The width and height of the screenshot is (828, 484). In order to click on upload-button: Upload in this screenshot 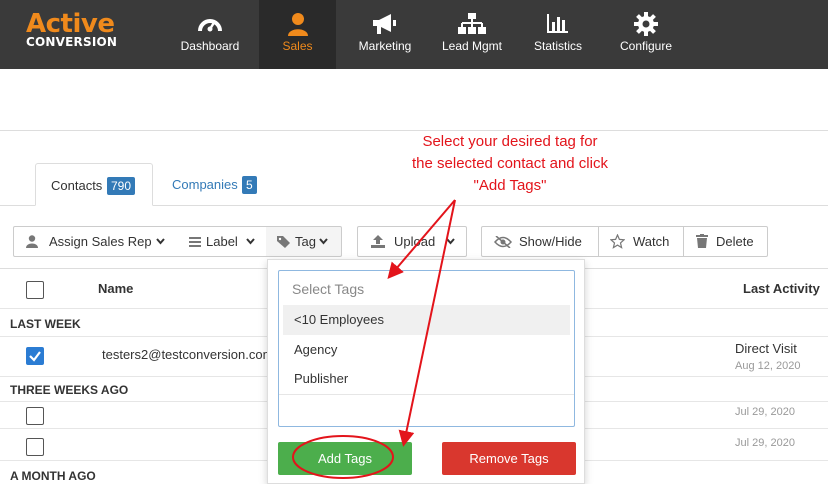, I will do `click(412, 241)`.